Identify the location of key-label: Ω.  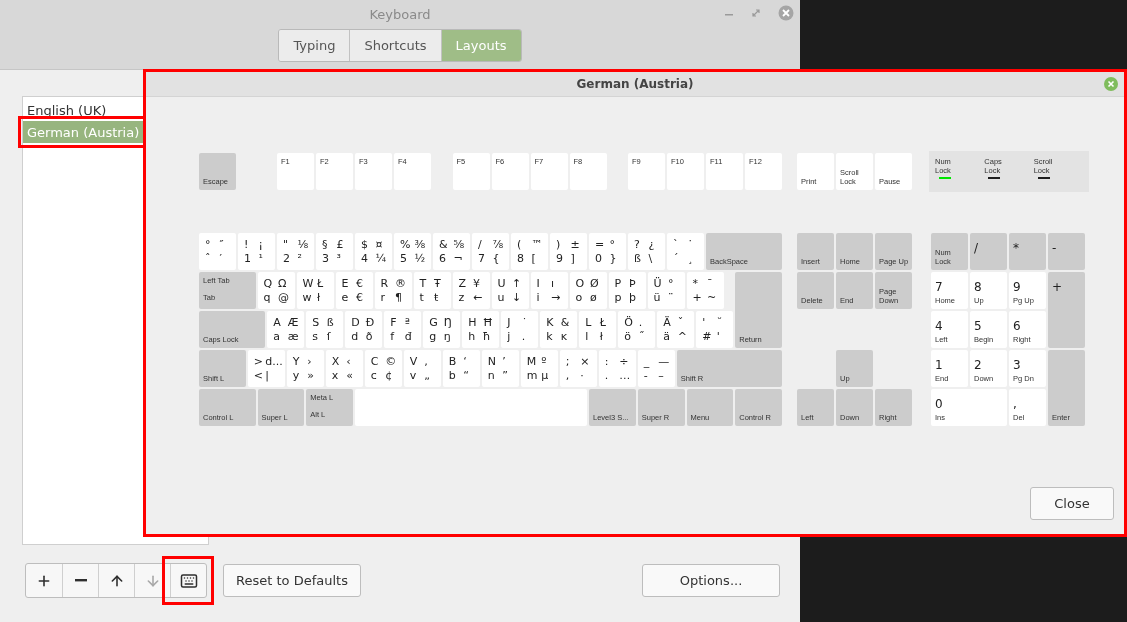
(283, 283).